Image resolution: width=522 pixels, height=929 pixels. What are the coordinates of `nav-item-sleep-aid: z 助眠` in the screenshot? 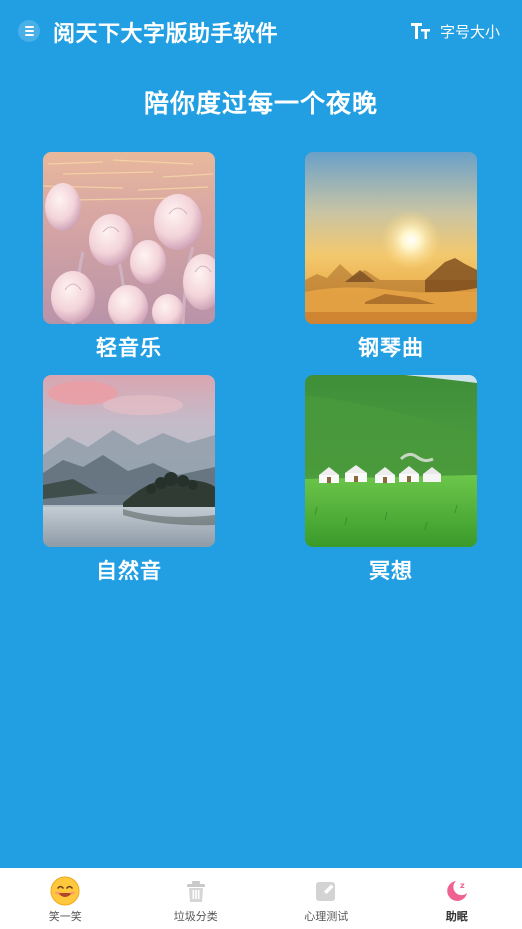 It's located at (457, 898).